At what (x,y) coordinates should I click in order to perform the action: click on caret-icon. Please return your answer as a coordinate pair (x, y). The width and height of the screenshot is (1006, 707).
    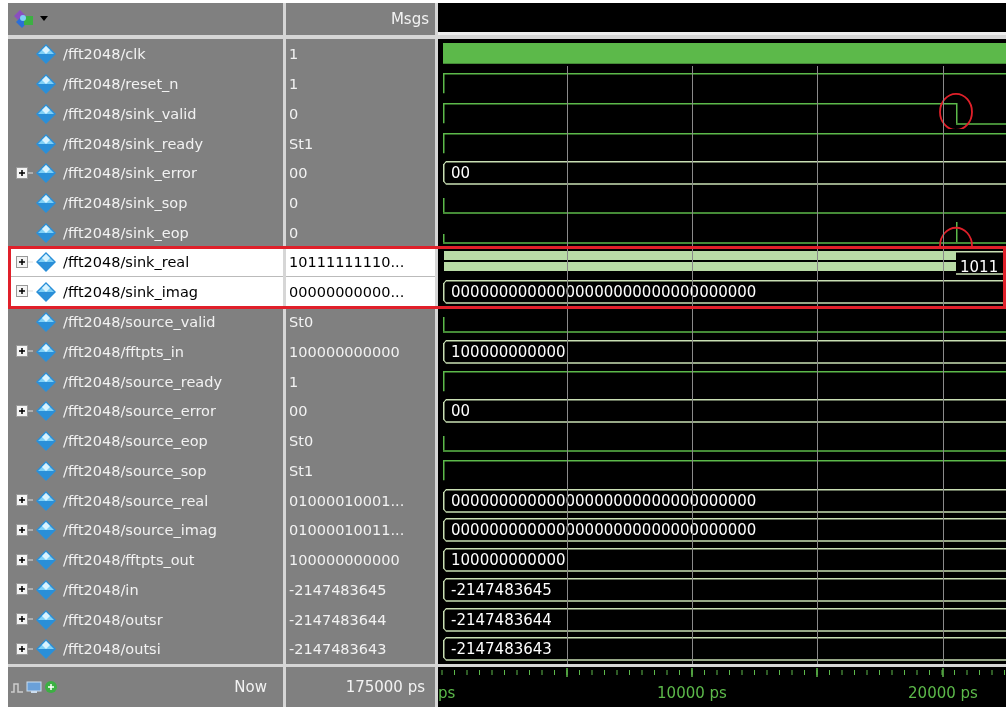
    Looking at the image, I should click on (44, 19).